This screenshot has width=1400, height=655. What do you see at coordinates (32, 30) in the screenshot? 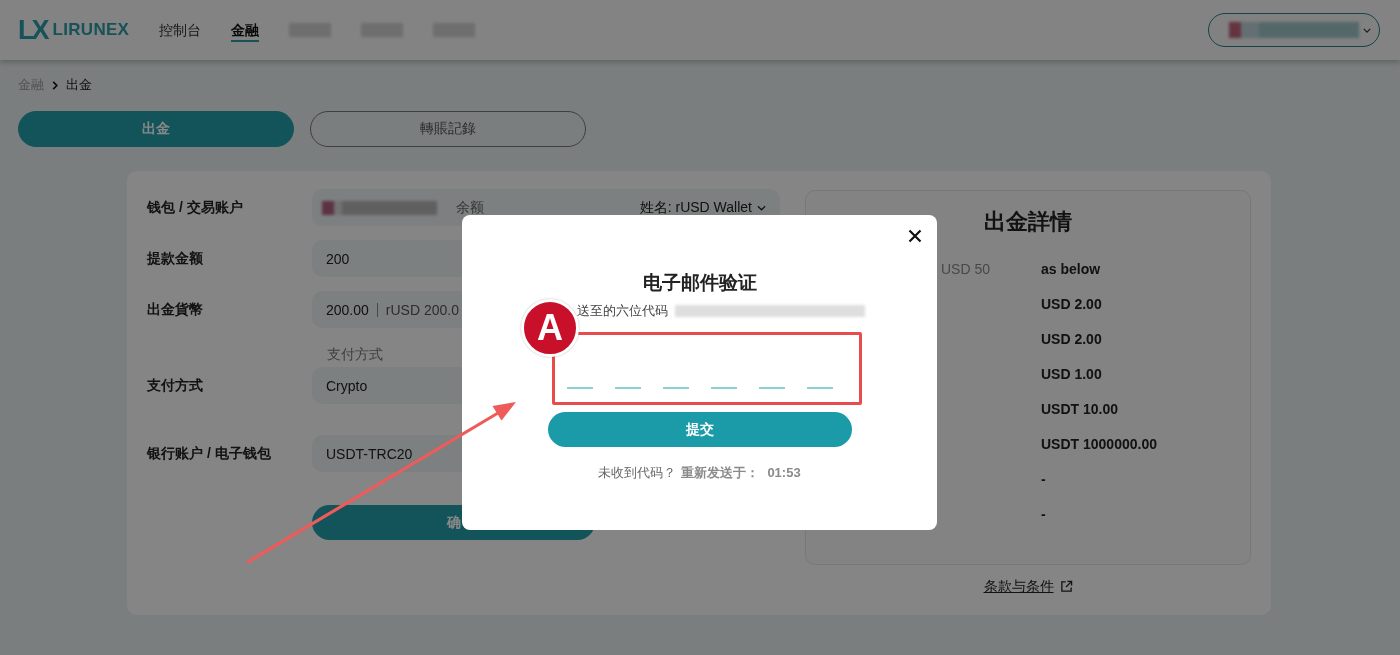
I see `logo-mark: LX` at bounding box center [32, 30].